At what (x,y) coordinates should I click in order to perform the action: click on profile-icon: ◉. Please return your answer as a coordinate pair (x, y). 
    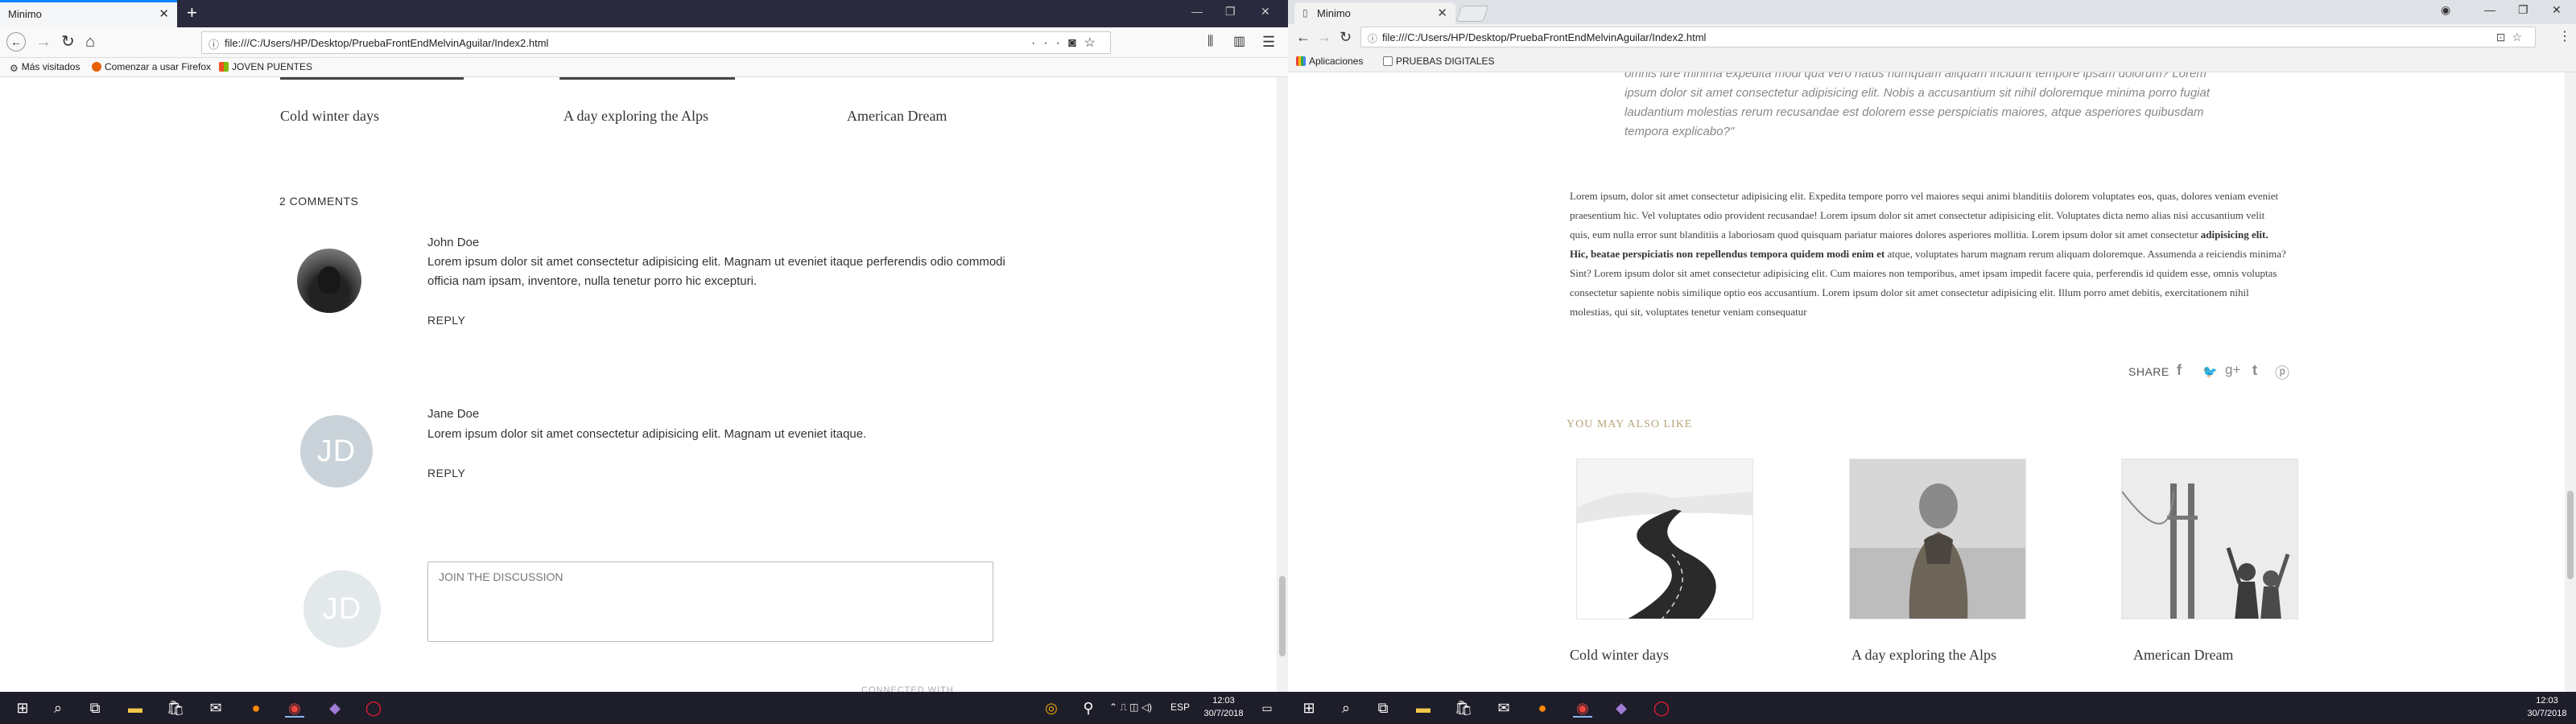
    Looking at the image, I should click on (2445, 10).